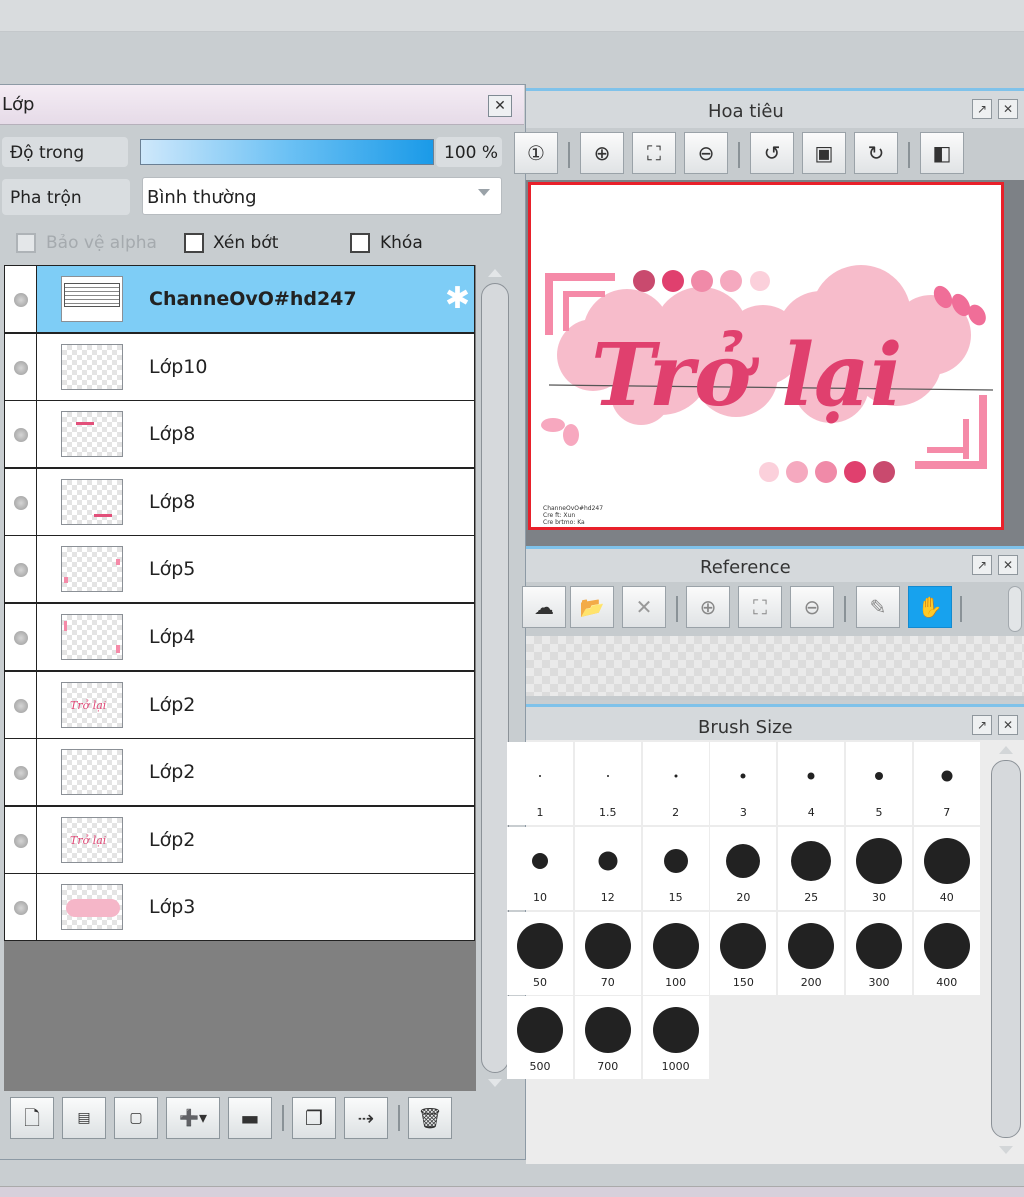 The height and width of the screenshot is (1197, 1024). I want to click on layer-panel-titlebar: Lớp ✕, so click(262, 105).